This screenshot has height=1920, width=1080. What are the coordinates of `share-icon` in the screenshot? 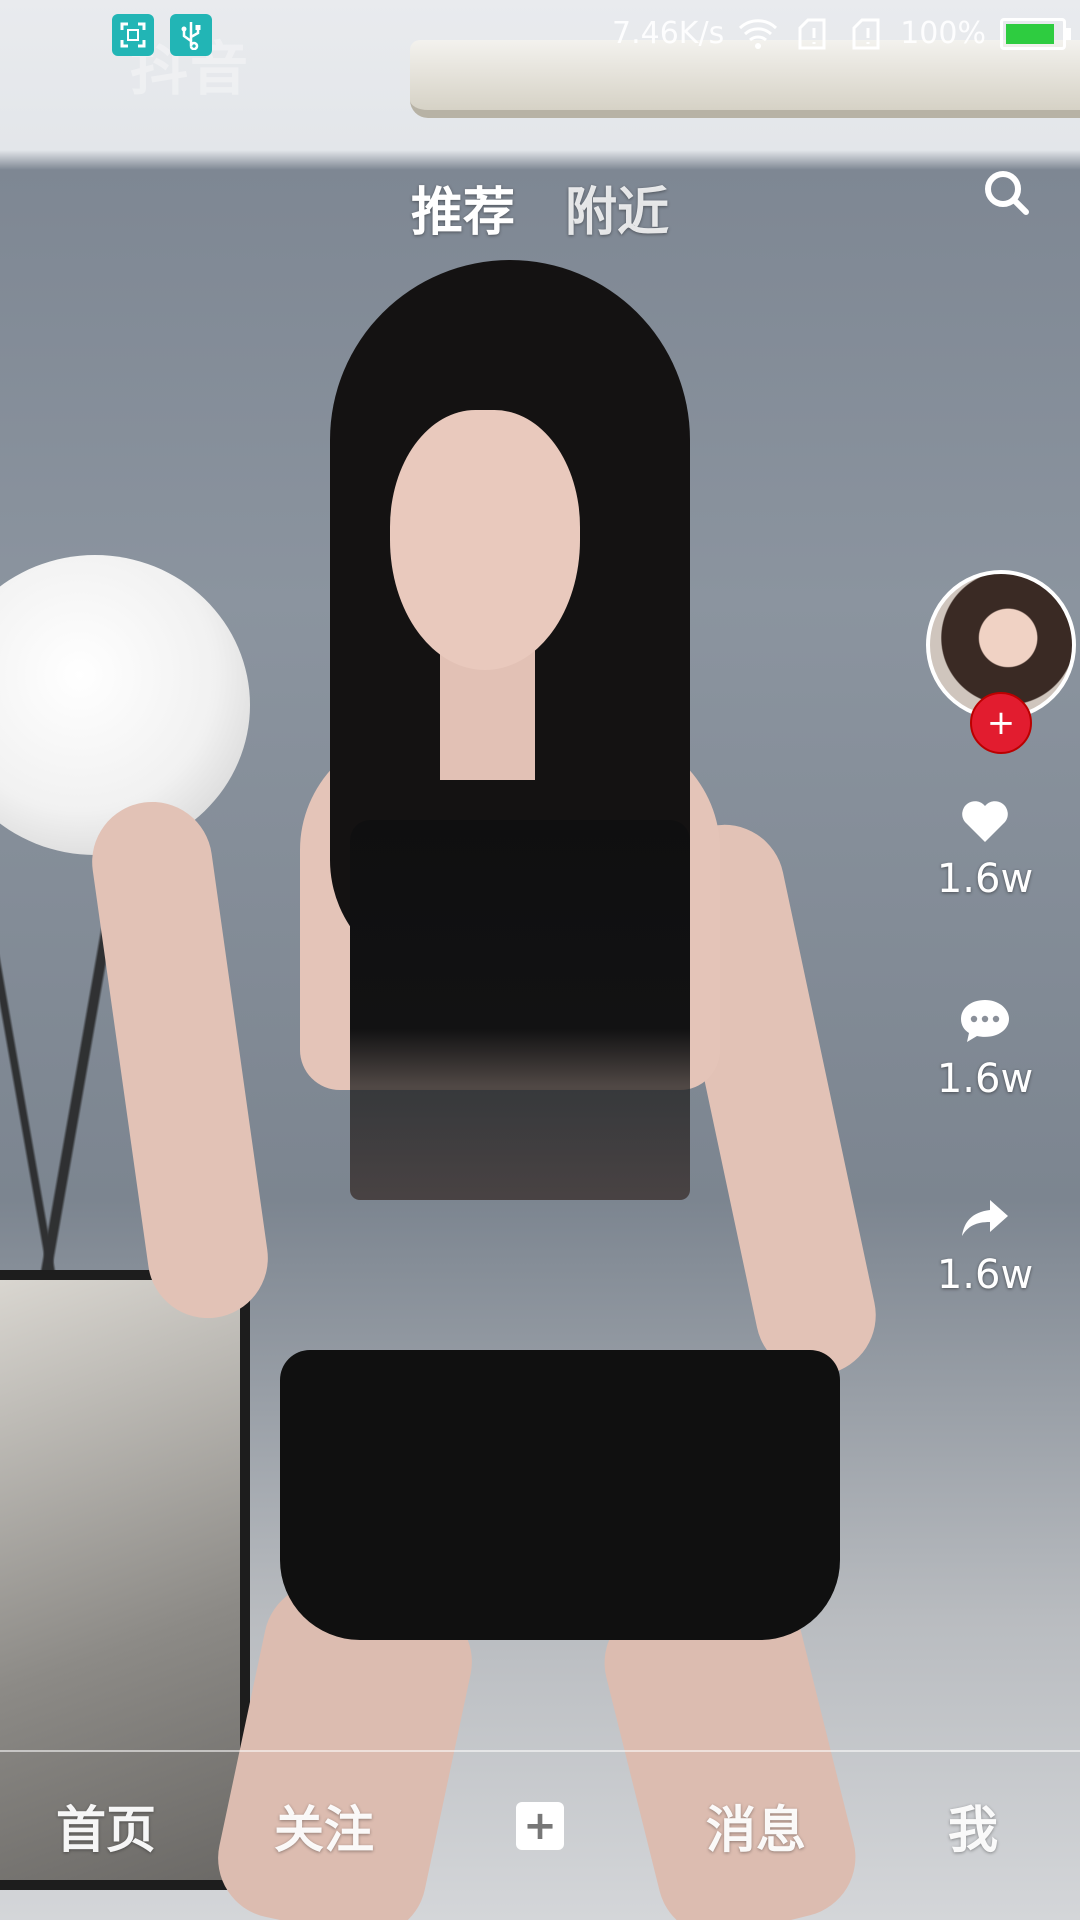 It's located at (985, 1218).